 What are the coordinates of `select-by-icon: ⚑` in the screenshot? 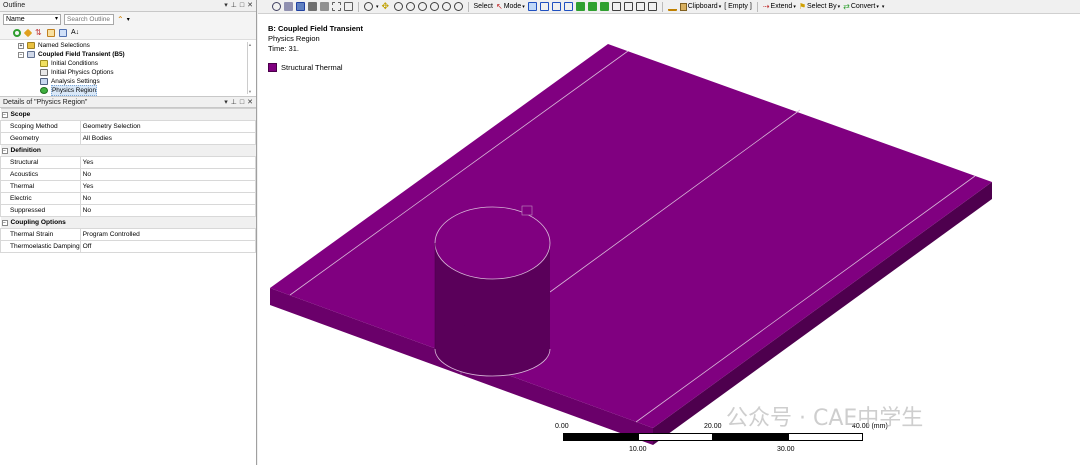 It's located at (802, 6).